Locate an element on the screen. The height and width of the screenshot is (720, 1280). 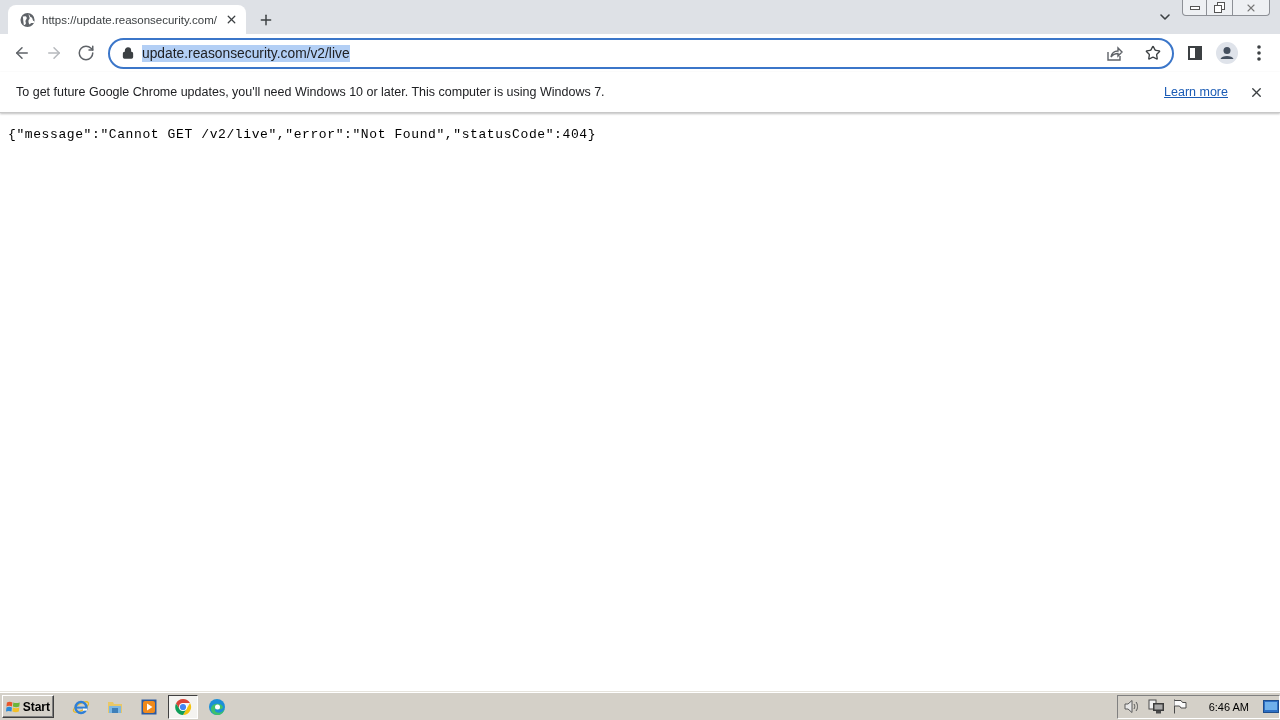
star-icon is located at coordinates (1153, 53).